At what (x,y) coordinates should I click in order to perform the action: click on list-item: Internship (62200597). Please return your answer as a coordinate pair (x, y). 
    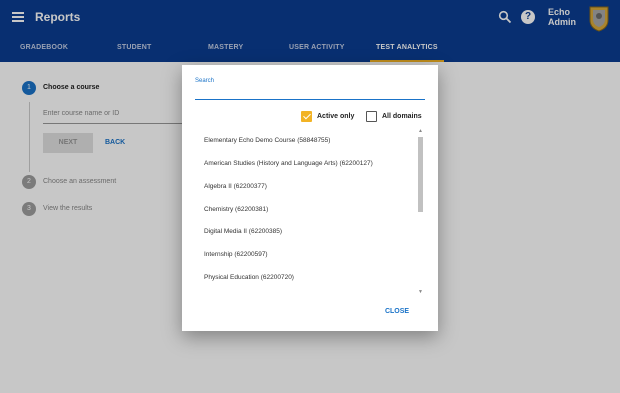
    Looking at the image, I should click on (236, 254).